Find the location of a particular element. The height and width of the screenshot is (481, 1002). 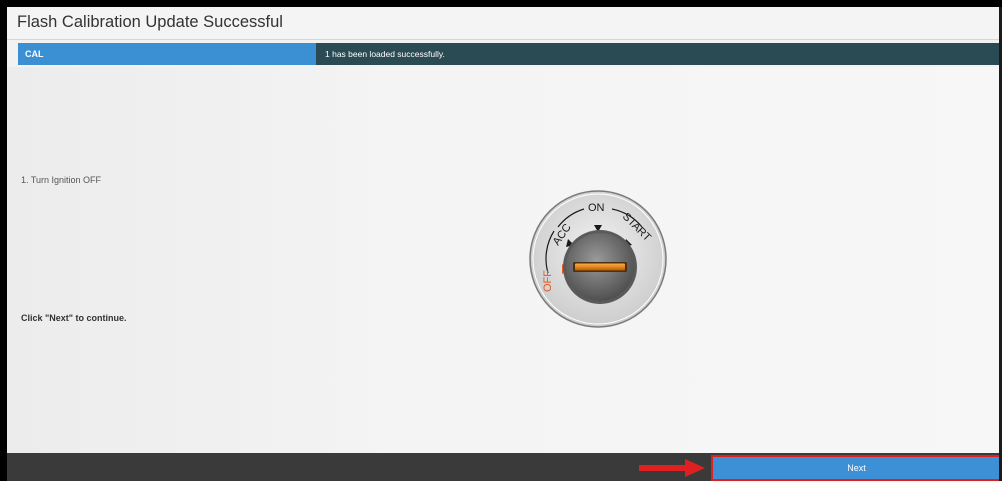

page-title: Flash Calibration Update Successful is located at coordinates (150, 22).